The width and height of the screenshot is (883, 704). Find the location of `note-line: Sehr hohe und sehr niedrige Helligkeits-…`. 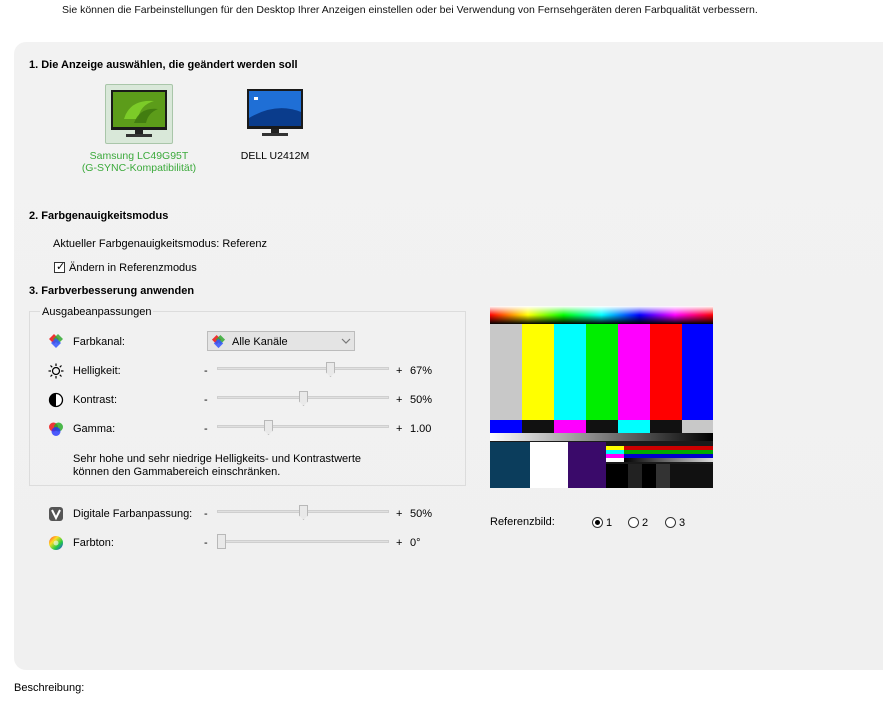

note-line: Sehr hohe und sehr niedrige Helligkeits-… is located at coordinates (217, 459).